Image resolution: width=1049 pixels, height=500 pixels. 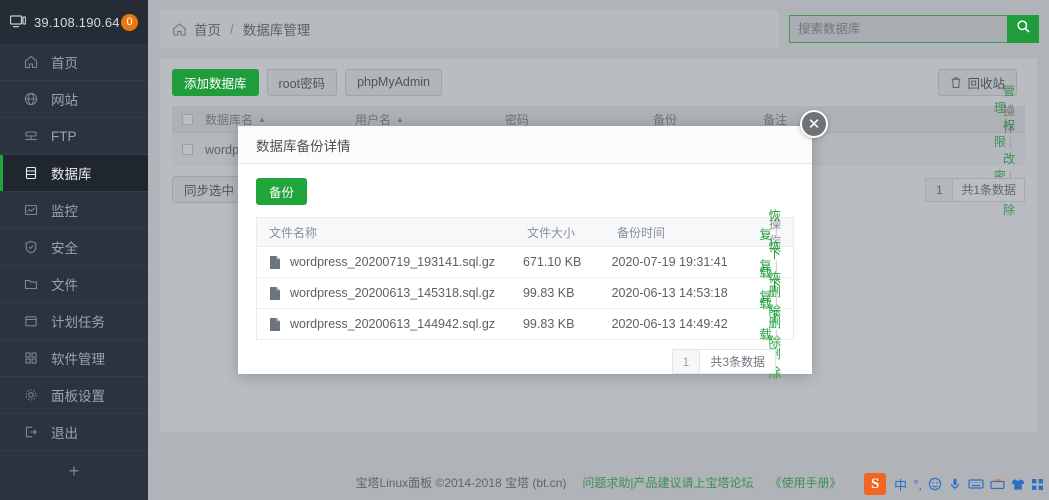 I want to click on sidebar-item-security: 安全, so click(x=74, y=247).